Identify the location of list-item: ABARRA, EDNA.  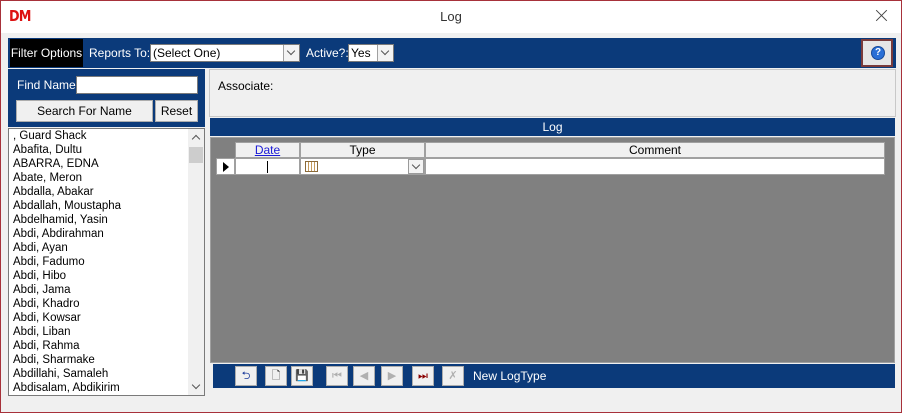
(106, 164).